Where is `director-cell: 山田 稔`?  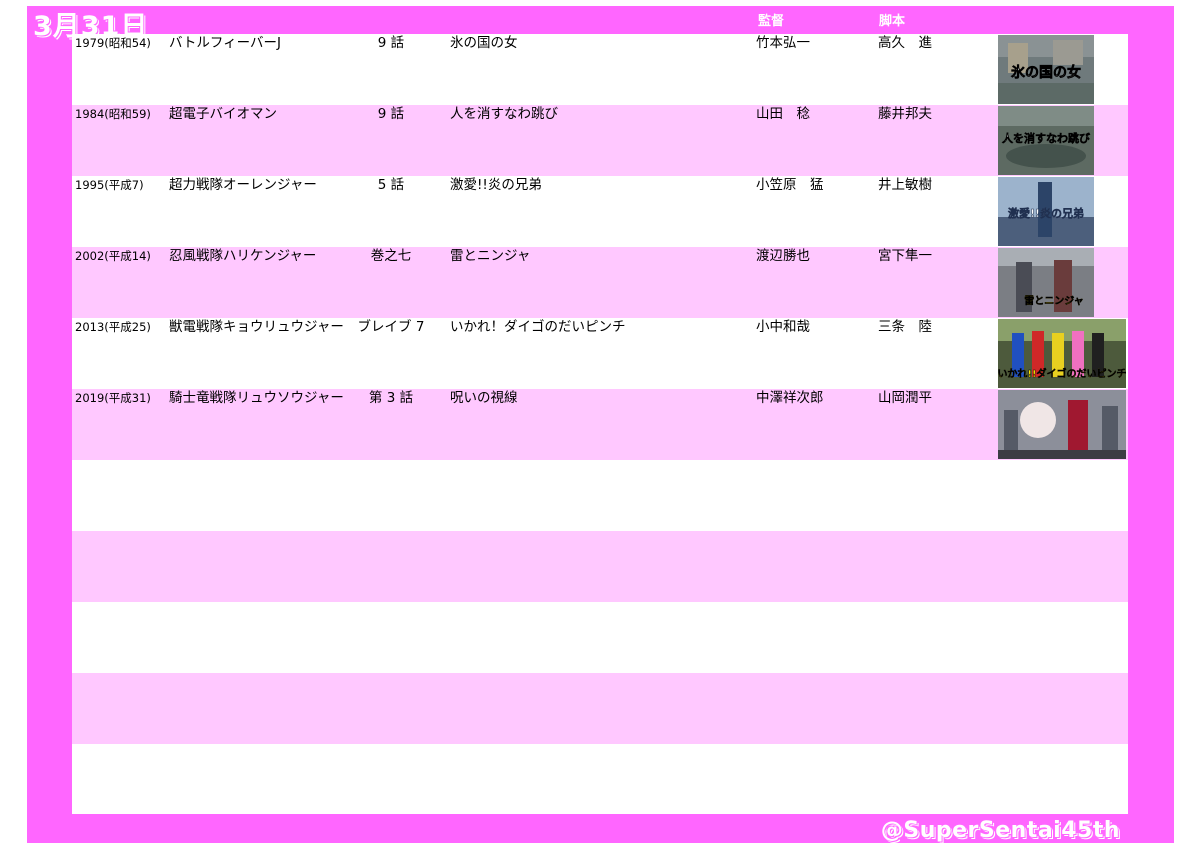
director-cell: 山田 稔 is located at coordinates (783, 114).